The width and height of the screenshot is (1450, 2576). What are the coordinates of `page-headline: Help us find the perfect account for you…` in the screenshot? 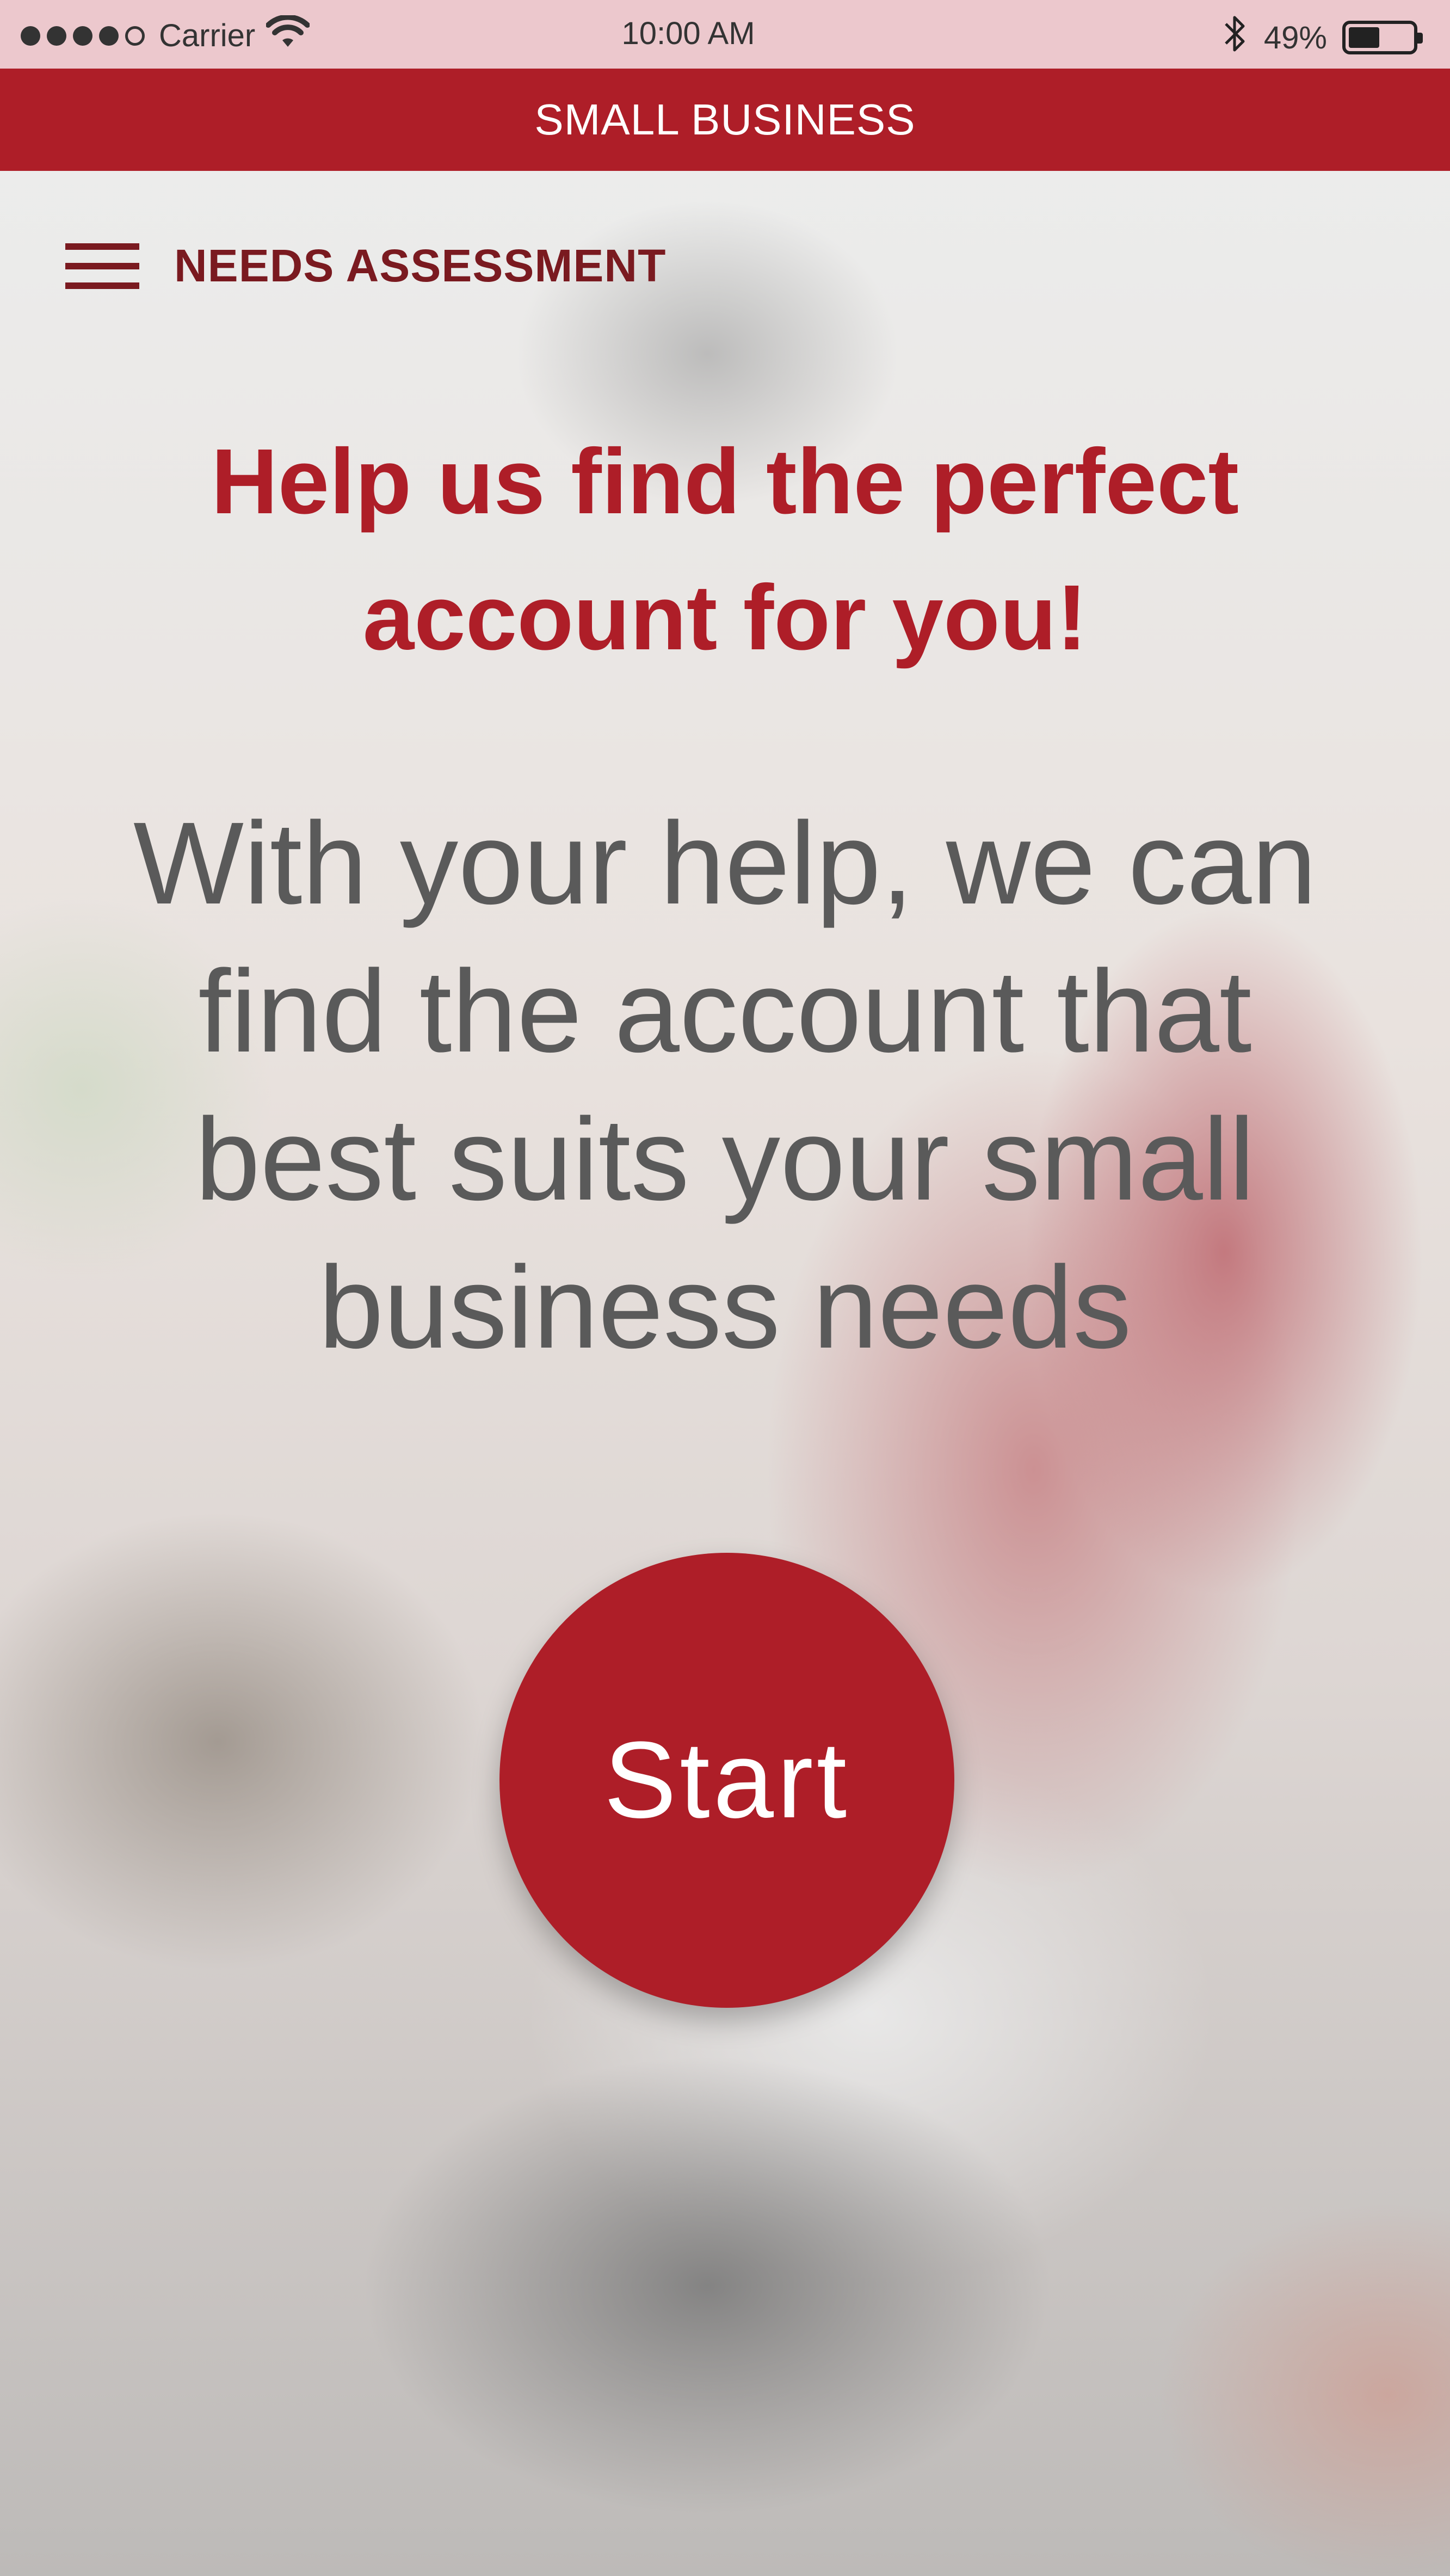 It's located at (725, 549).